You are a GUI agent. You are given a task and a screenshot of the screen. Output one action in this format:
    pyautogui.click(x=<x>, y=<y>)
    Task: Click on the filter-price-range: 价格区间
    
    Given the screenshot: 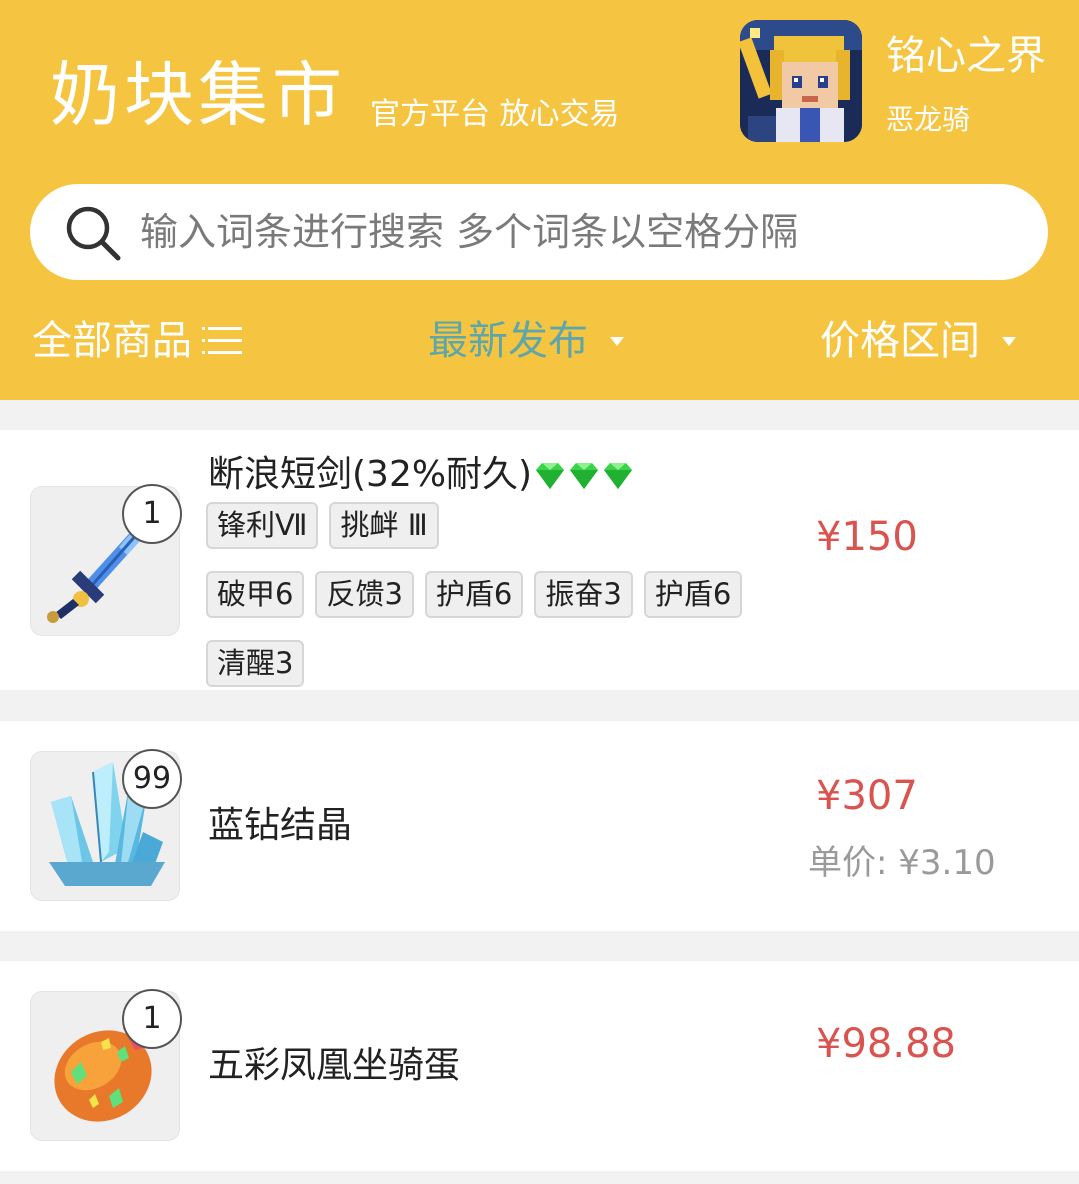 What is the action you would take?
    pyautogui.click(x=918, y=341)
    